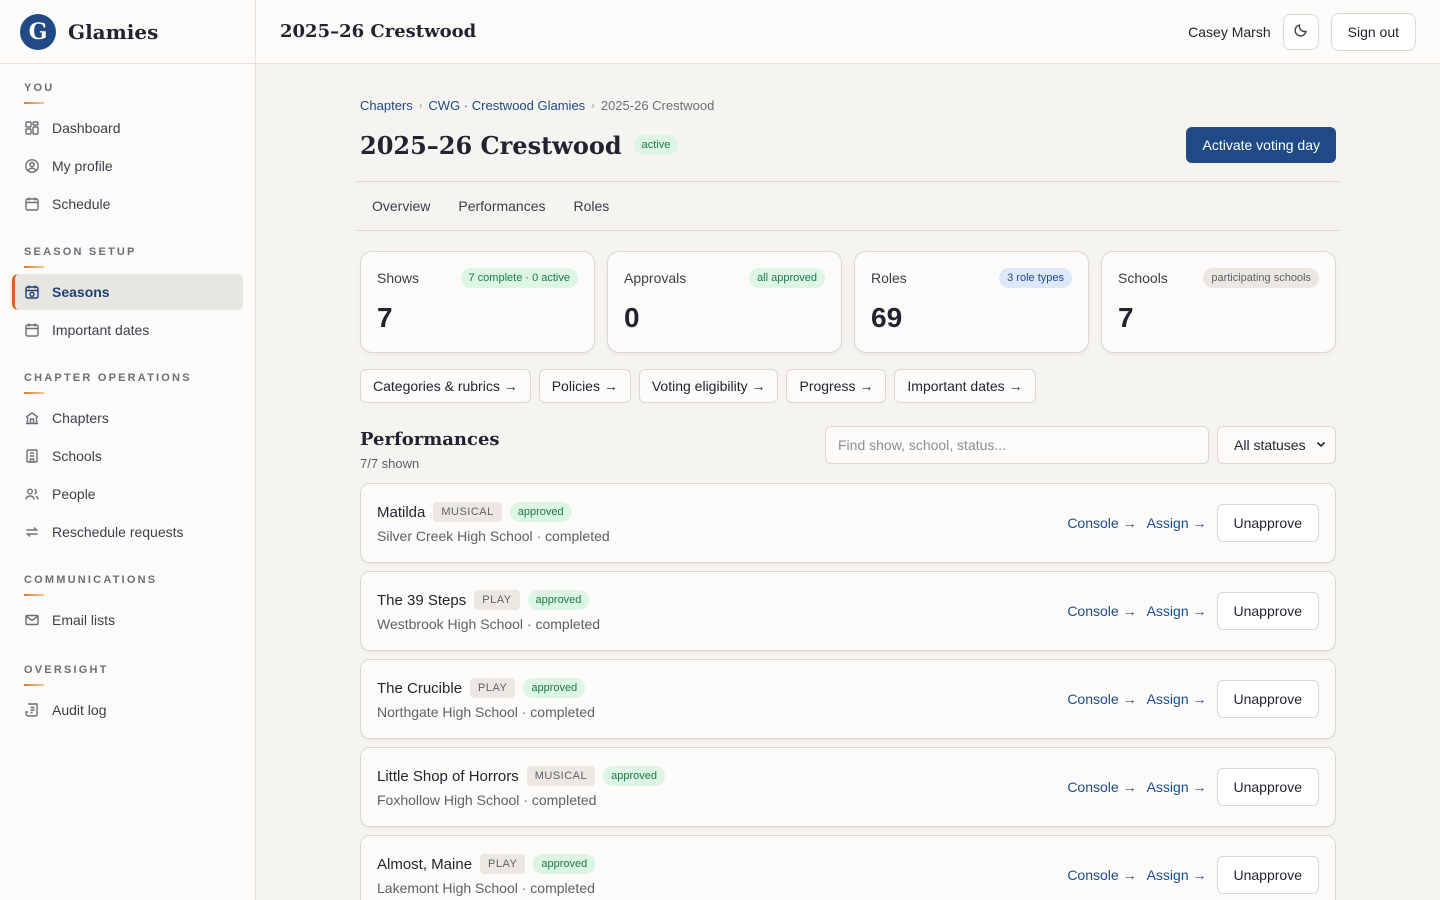 The height and width of the screenshot is (900, 1440). What do you see at coordinates (491, 145) in the screenshot?
I see `page-title: 2025–26 Crestwood` at bounding box center [491, 145].